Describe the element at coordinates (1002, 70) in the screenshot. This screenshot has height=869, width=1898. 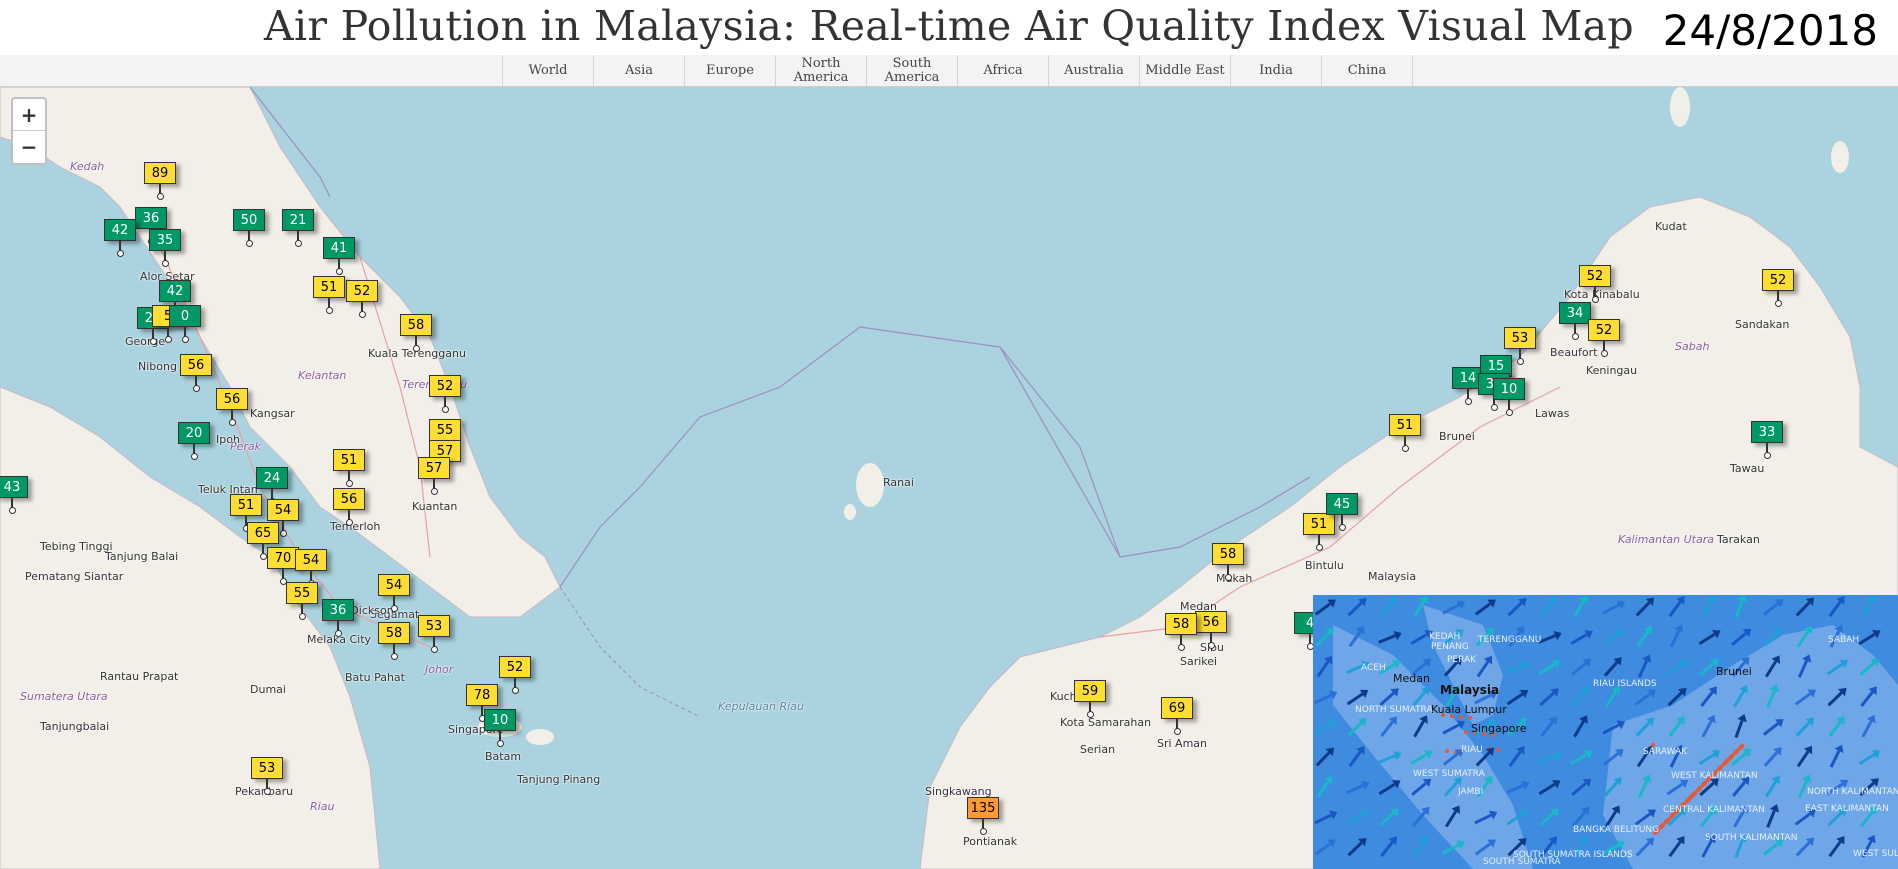
I see `nav-item-africa: Africa` at that location.